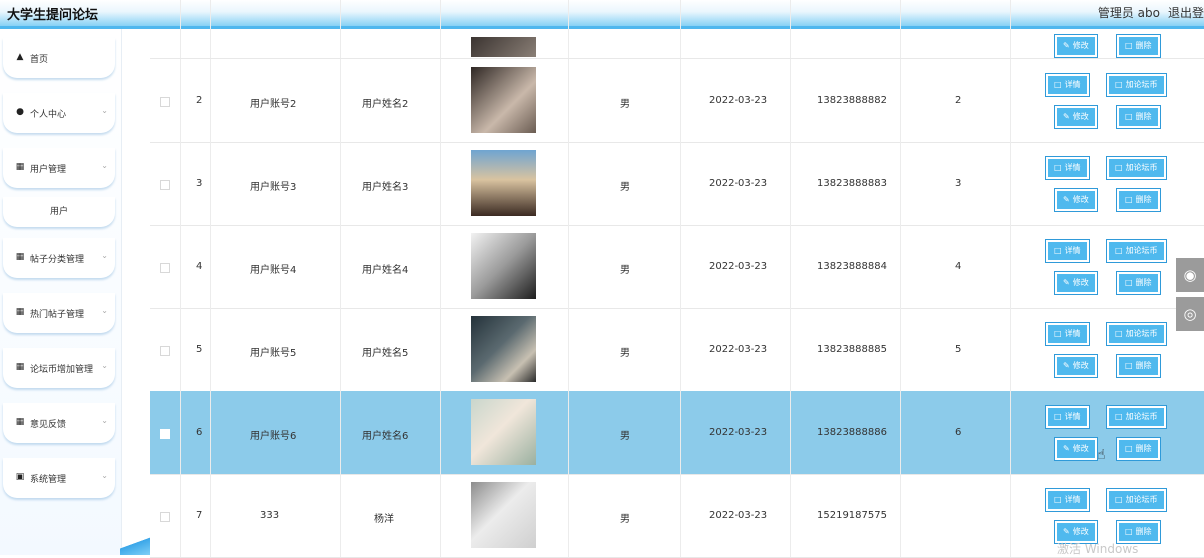  I want to click on site-title: 大学生提问论坛, so click(53, 15).